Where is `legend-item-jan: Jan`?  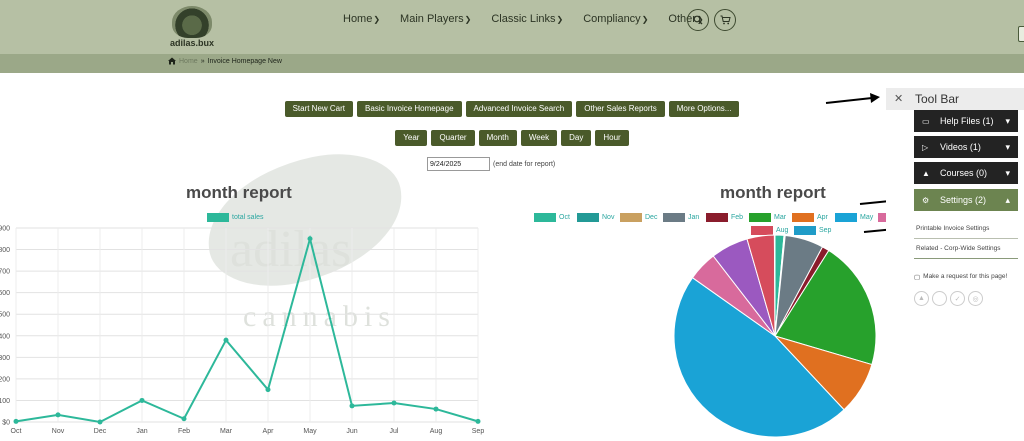
legend-item-jan: Jan is located at coordinates (681, 217).